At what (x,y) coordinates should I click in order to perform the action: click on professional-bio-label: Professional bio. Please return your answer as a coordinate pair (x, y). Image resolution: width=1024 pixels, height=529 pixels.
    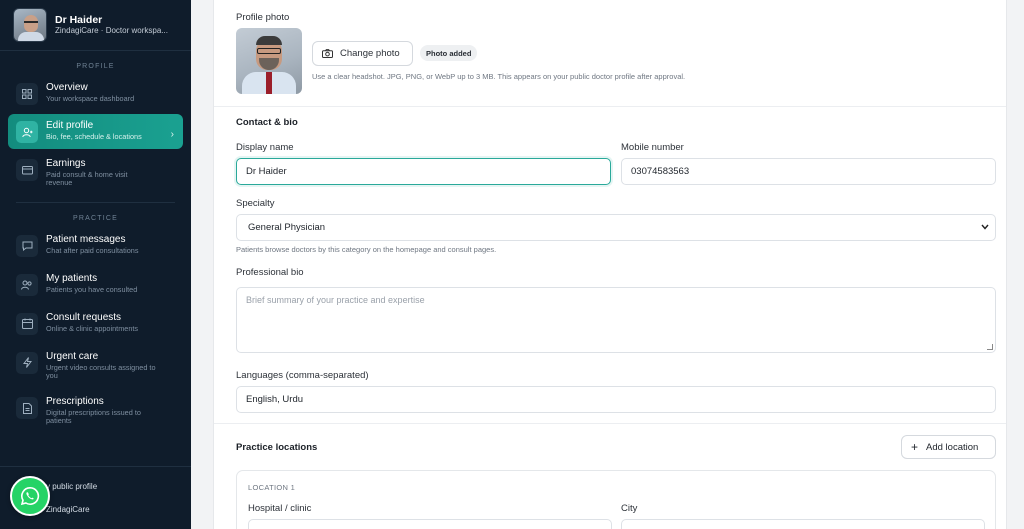
    Looking at the image, I should click on (270, 272).